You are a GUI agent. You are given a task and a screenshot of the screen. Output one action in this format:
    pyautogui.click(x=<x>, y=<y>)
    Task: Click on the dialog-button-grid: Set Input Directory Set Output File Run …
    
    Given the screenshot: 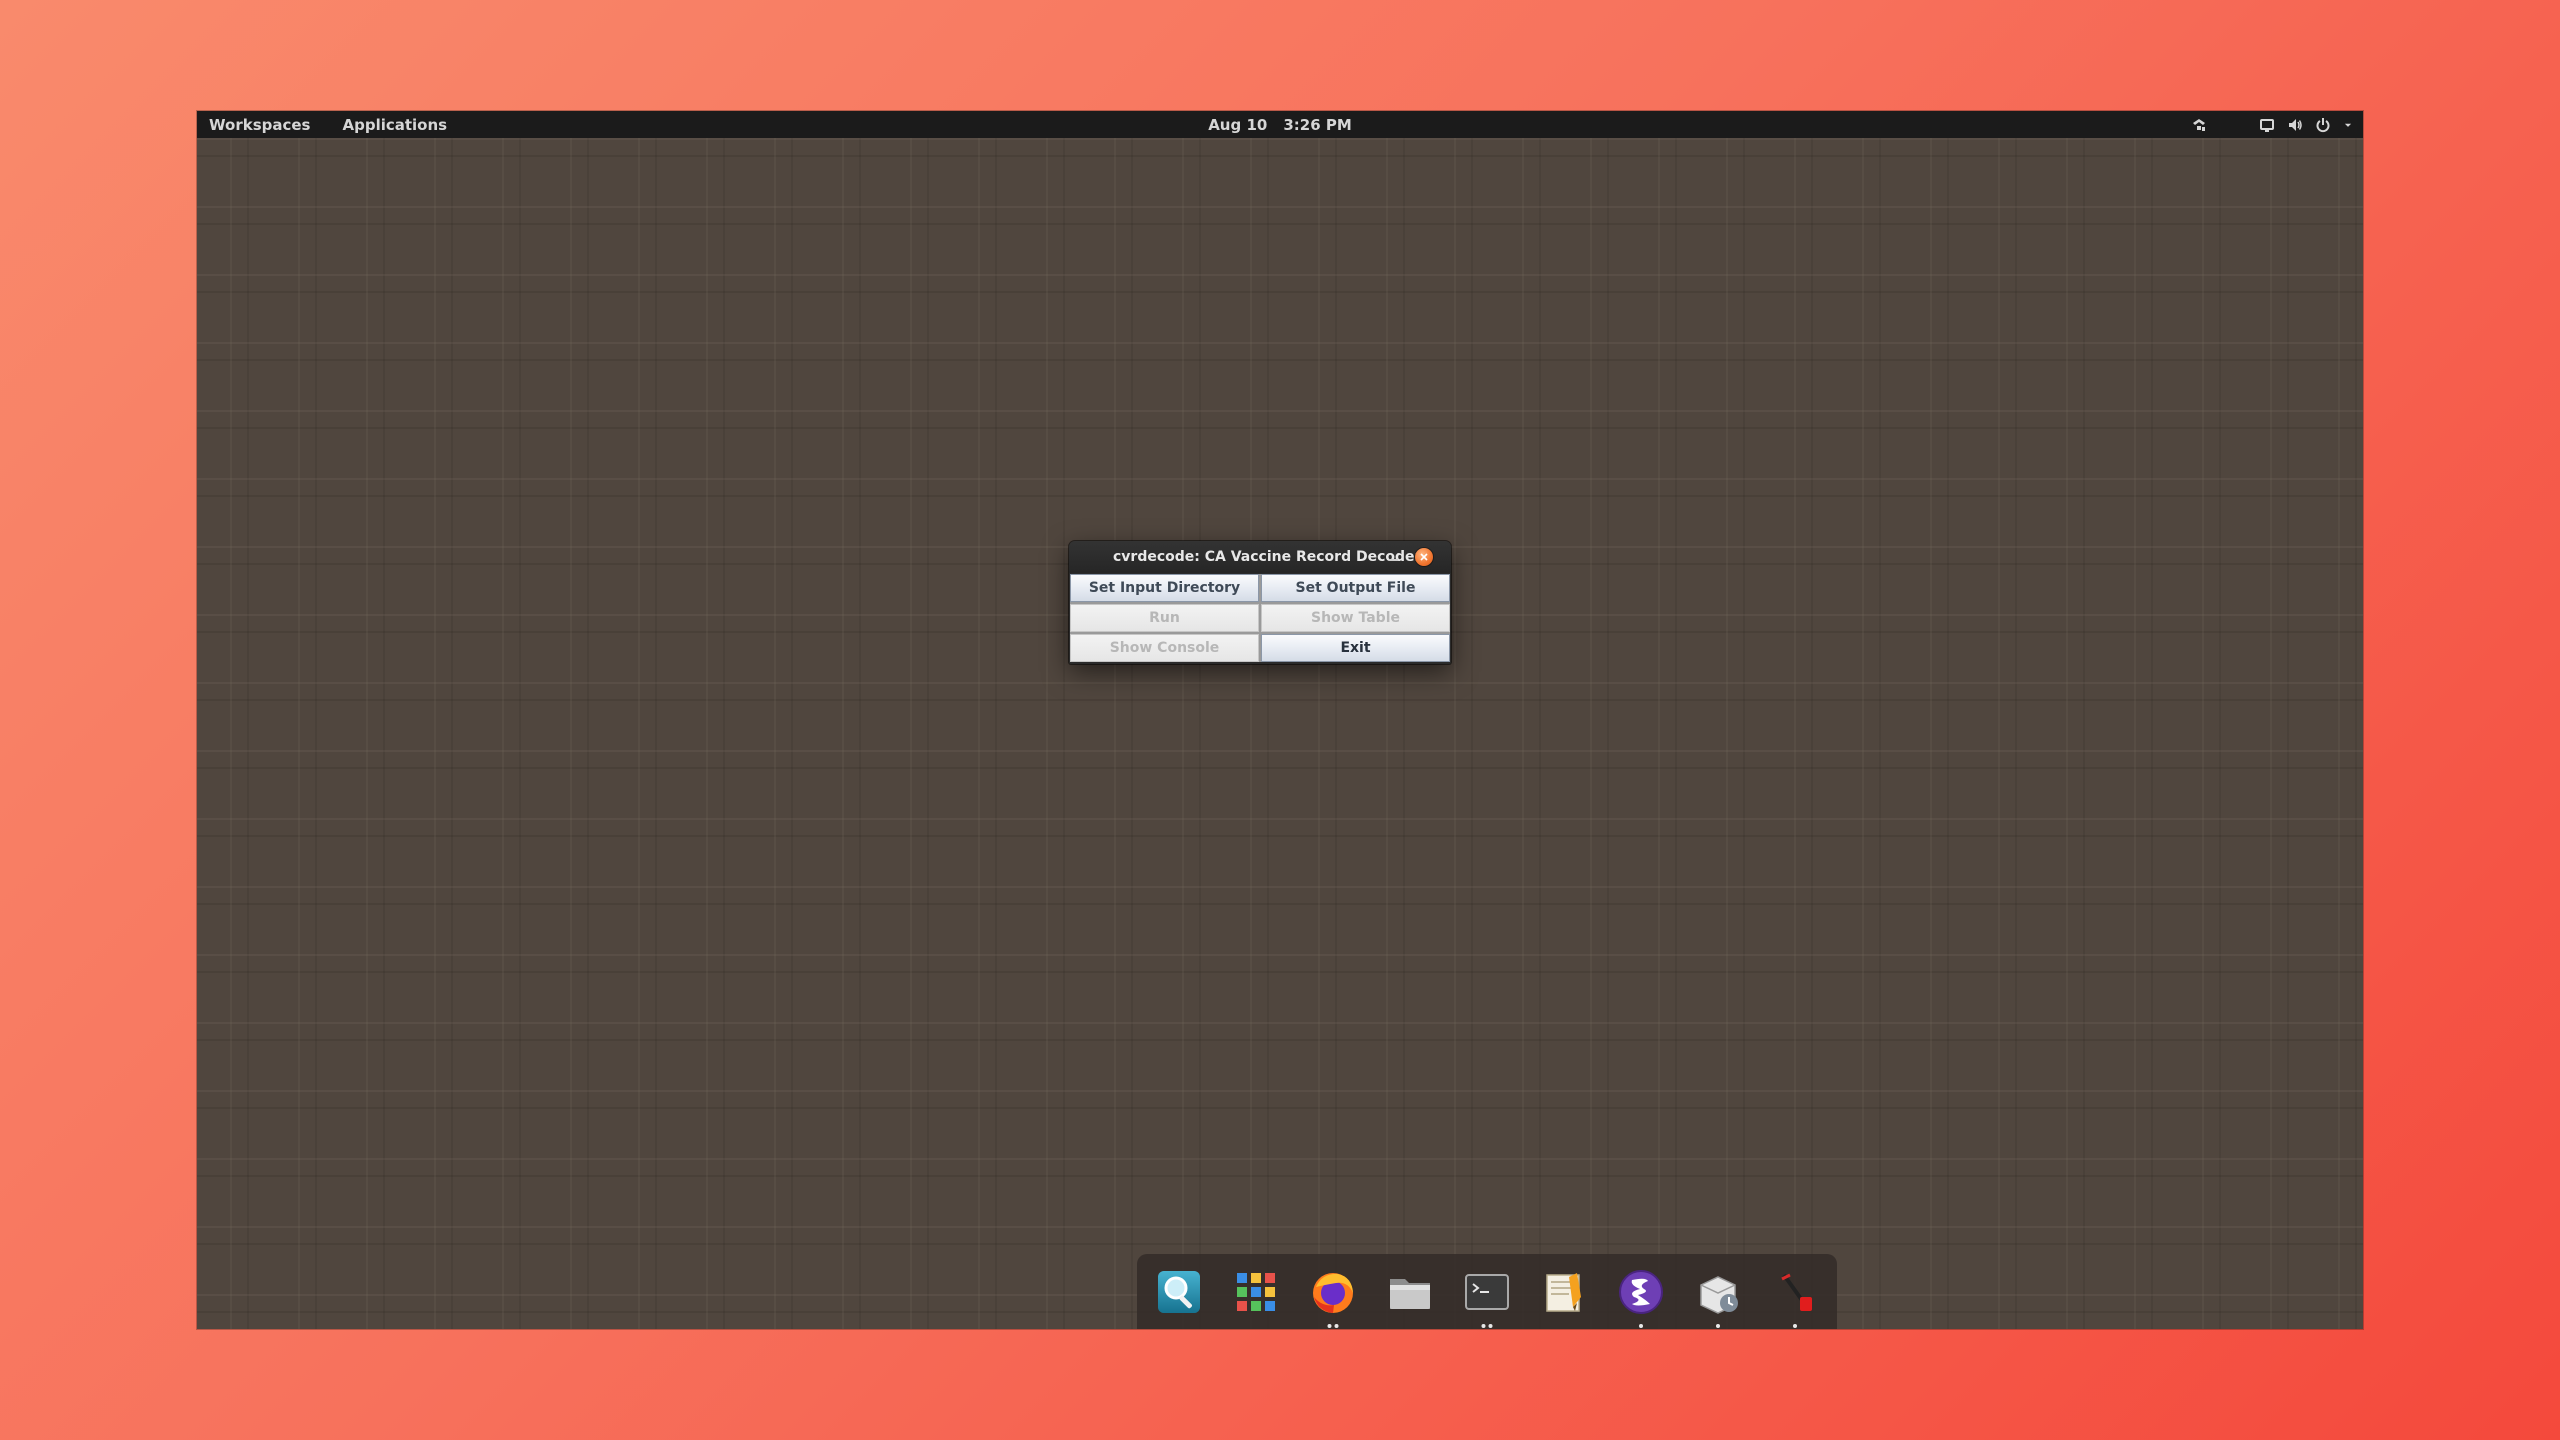 What is the action you would take?
    pyautogui.click(x=1260, y=618)
    